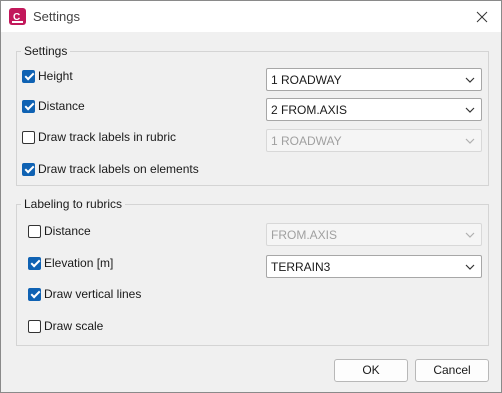 This screenshot has width=502, height=393. What do you see at coordinates (28, 106) in the screenshot?
I see `distance-checkbox` at bounding box center [28, 106].